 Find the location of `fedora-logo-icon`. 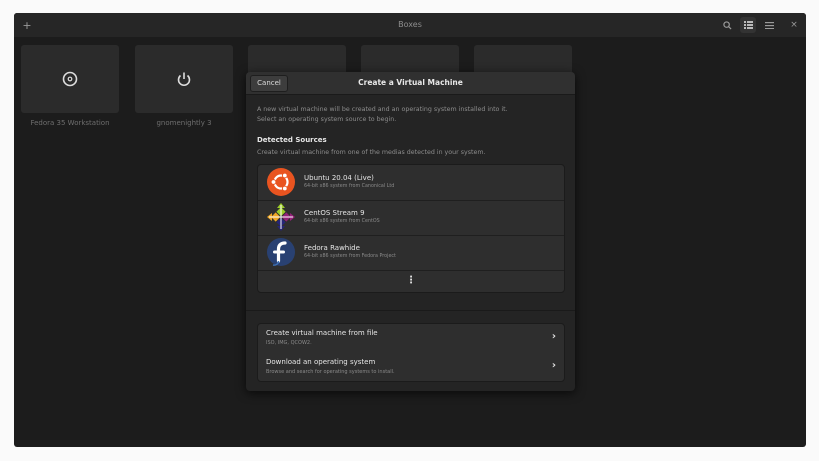

fedora-logo-icon is located at coordinates (281, 252).